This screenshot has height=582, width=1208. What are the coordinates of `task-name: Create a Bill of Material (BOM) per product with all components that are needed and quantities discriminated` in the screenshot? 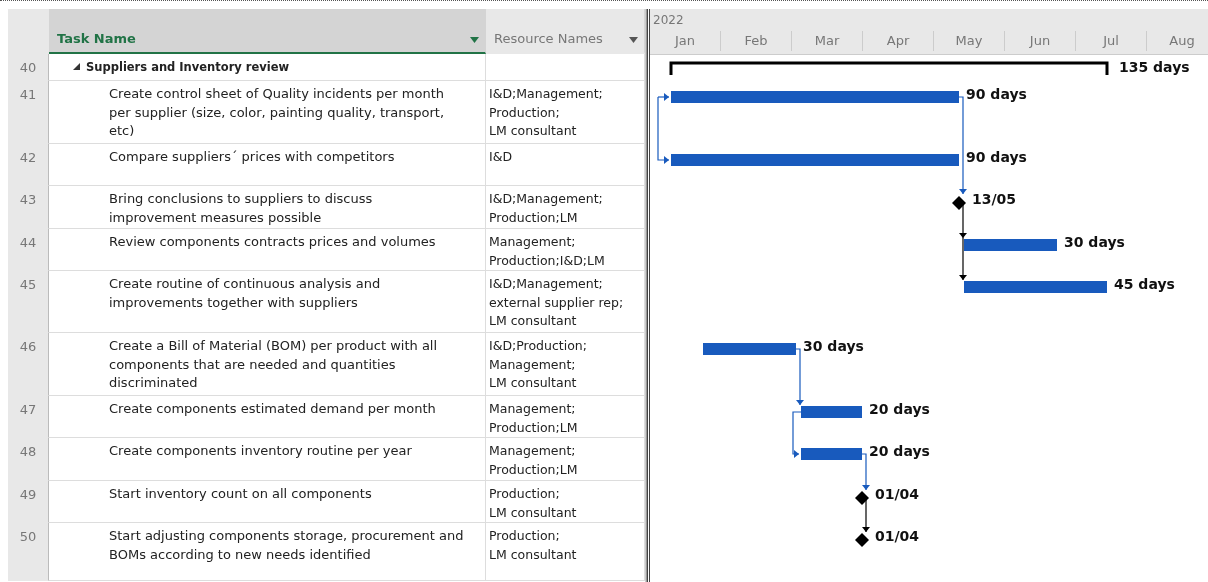 It's located at (273, 364).